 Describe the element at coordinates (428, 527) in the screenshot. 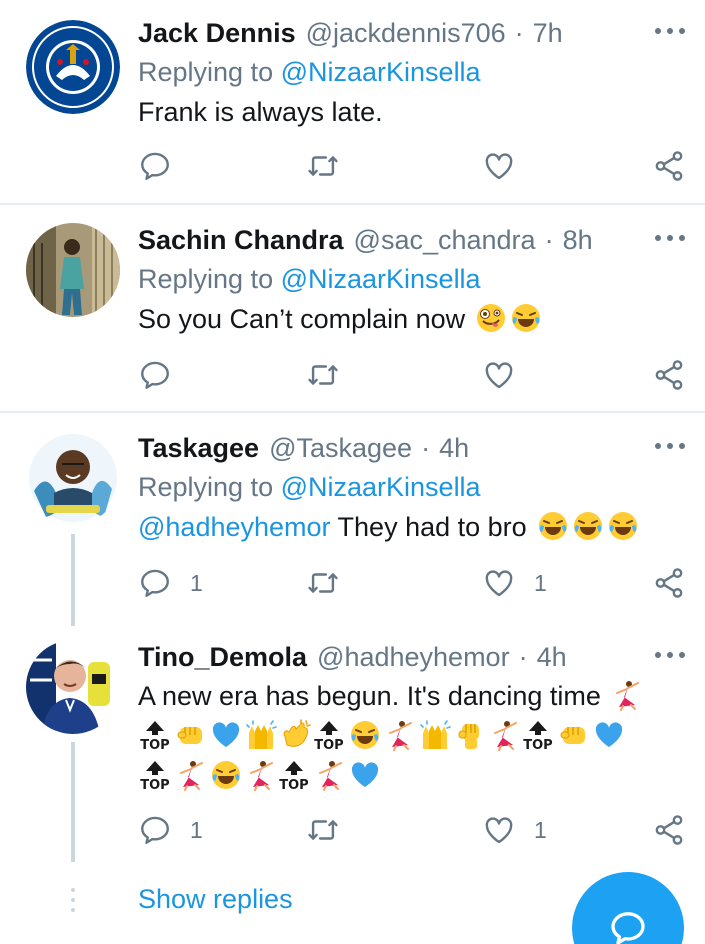

I see `tweet-text-content: They had to bro` at that location.